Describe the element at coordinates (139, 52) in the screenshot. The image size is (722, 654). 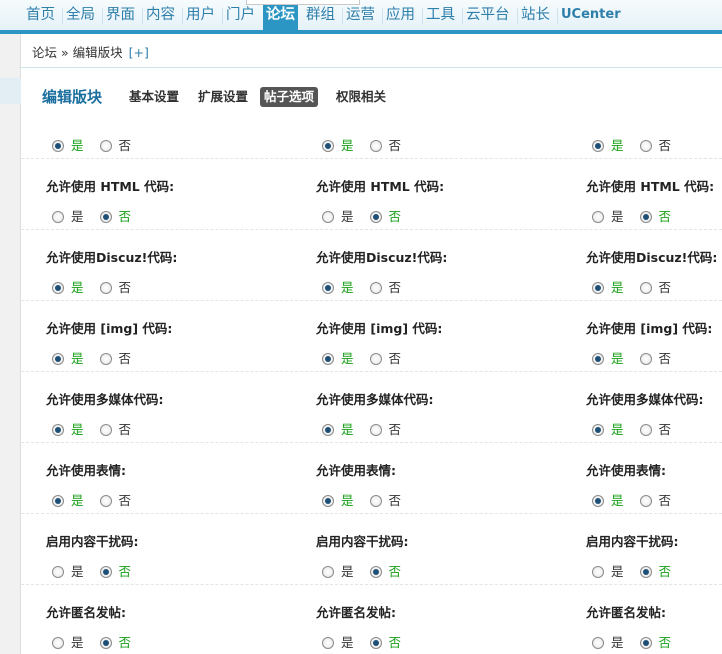
I see `add-forum-link: [+]` at that location.